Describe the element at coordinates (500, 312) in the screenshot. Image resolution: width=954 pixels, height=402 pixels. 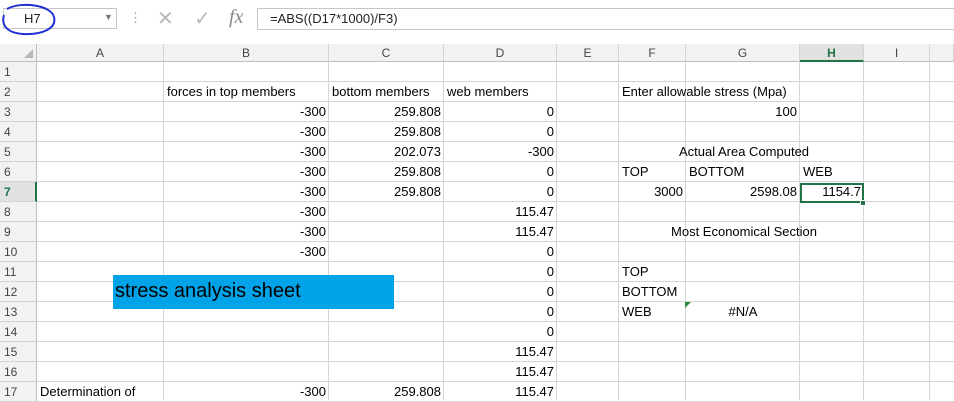
I see `cell-d13: 0` at that location.